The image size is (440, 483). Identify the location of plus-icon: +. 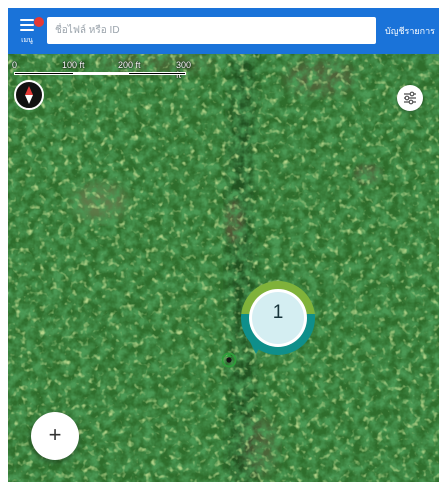
(55, 434).